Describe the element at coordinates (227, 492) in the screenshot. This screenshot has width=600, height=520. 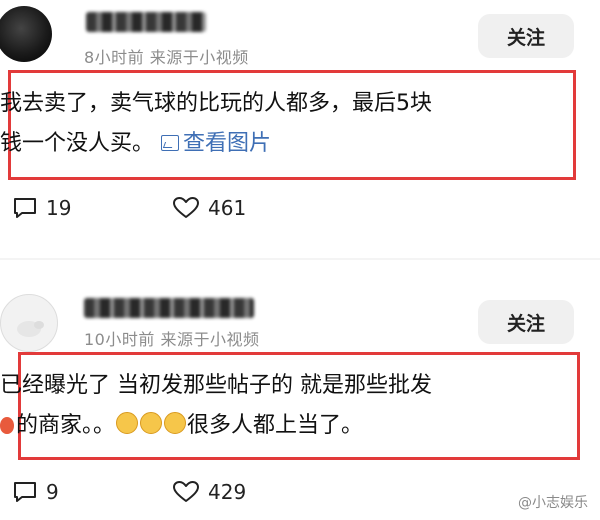
I see `like-count: 429` at that location.